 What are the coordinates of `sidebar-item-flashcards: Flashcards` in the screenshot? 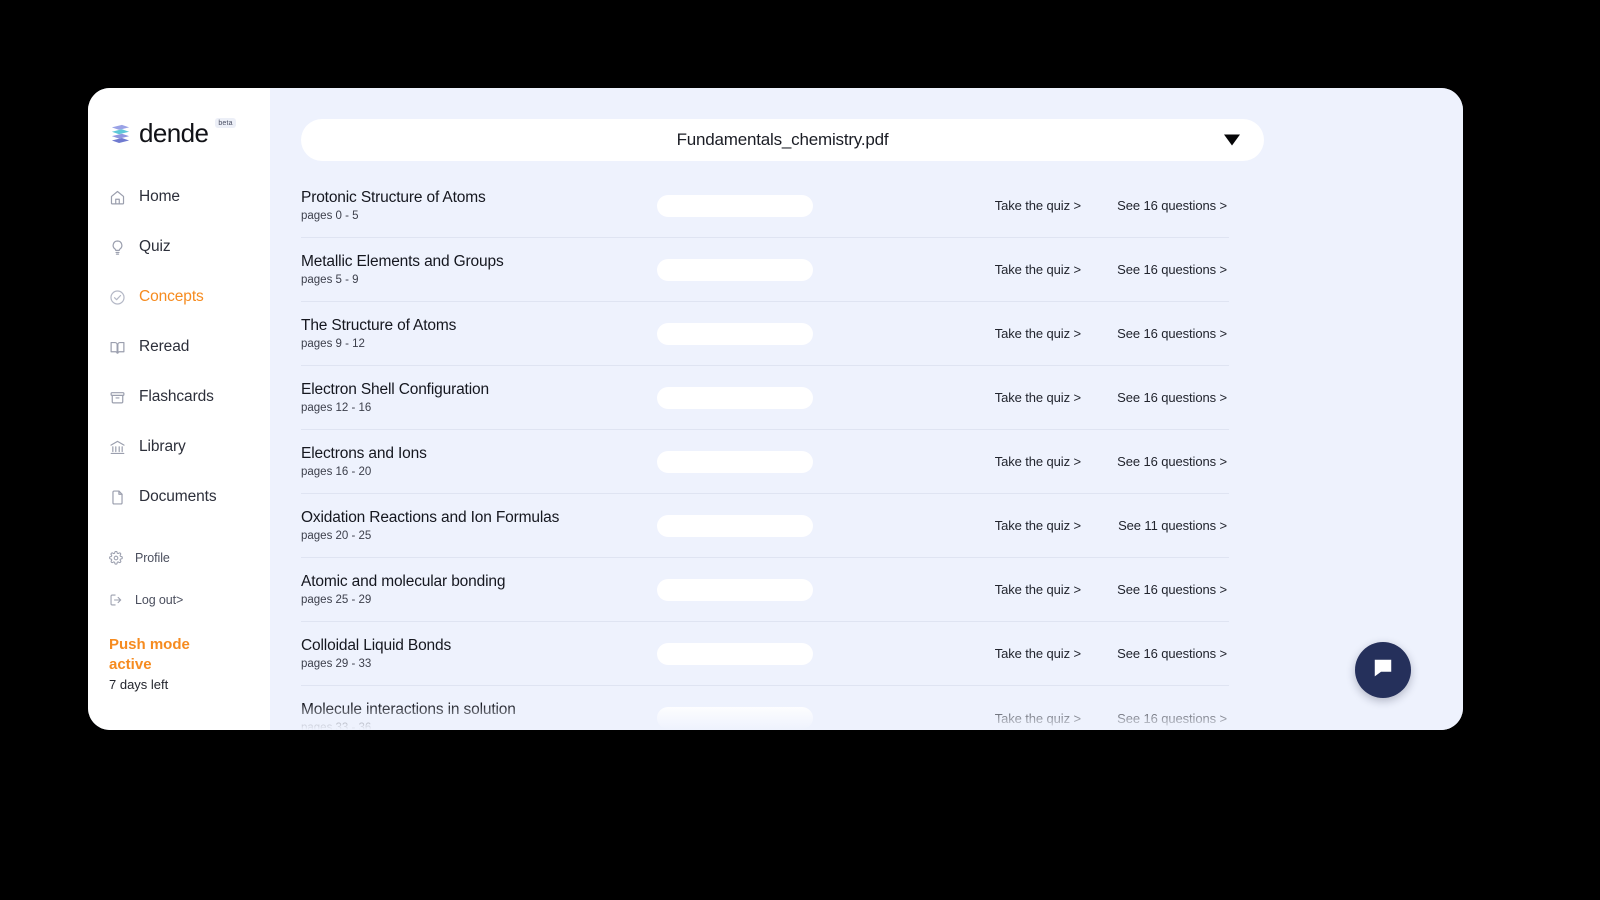 It's located at (179, 397).